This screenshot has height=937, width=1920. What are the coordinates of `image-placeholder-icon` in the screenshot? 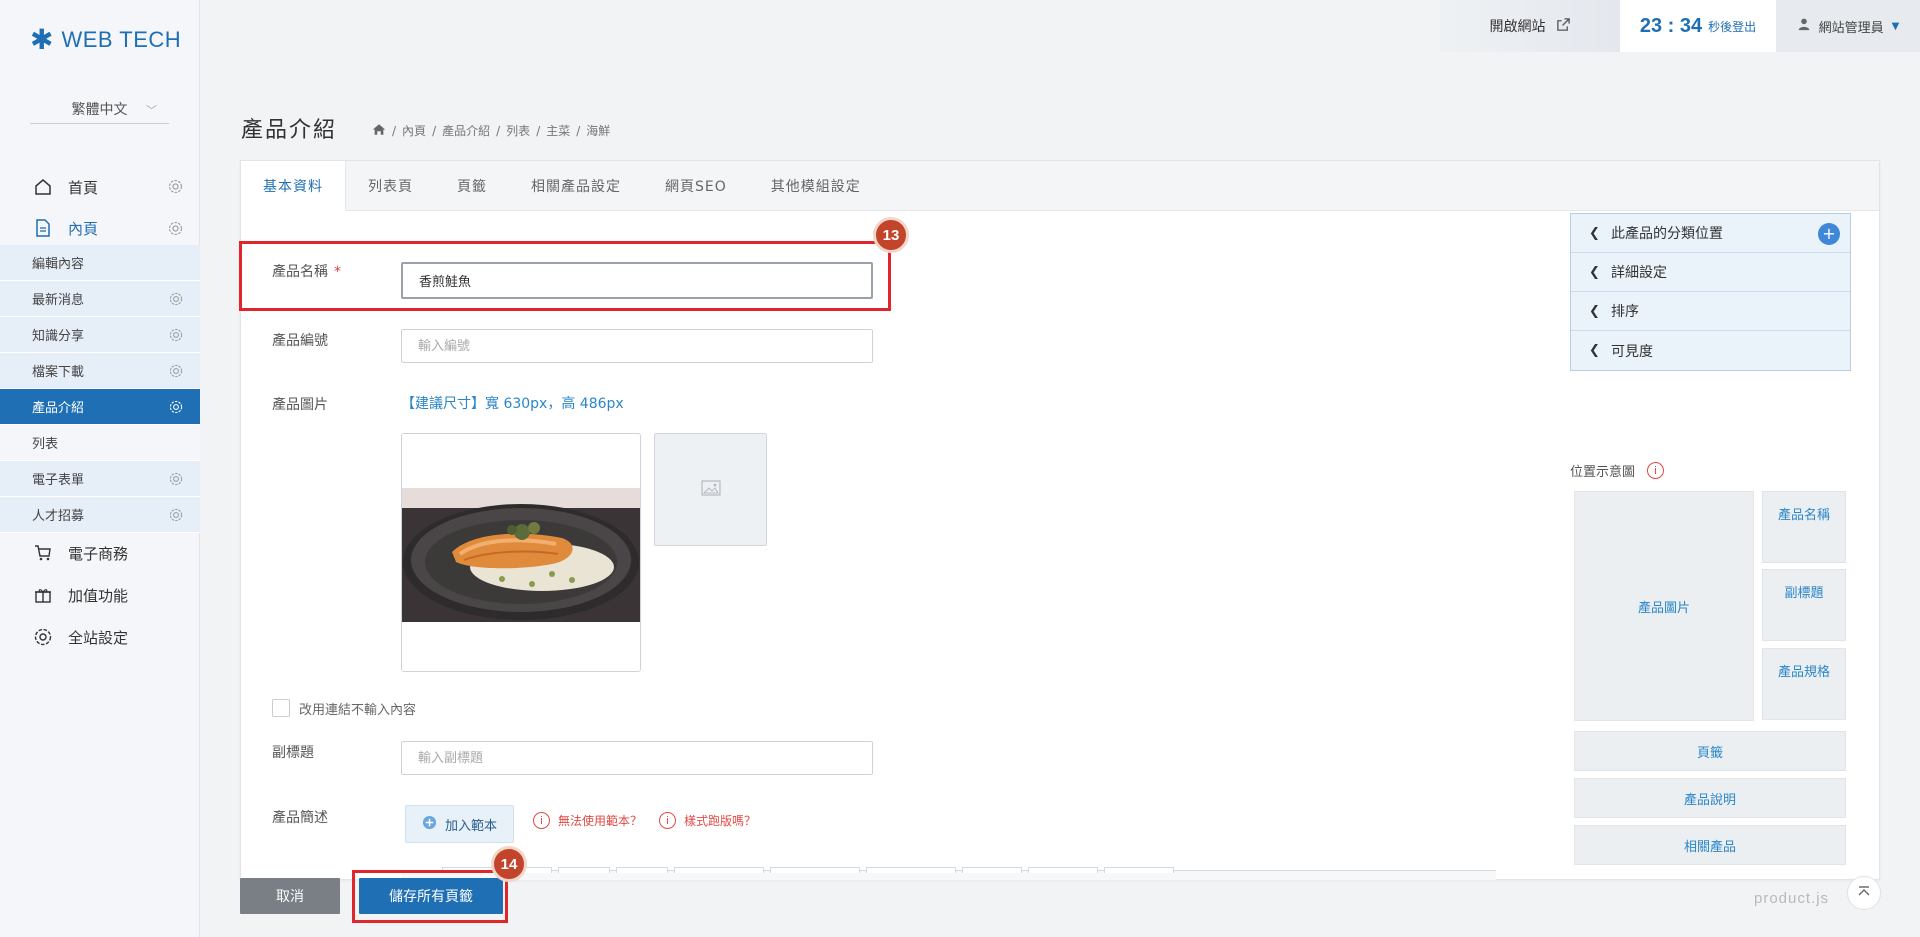 It's located at (710, 489).